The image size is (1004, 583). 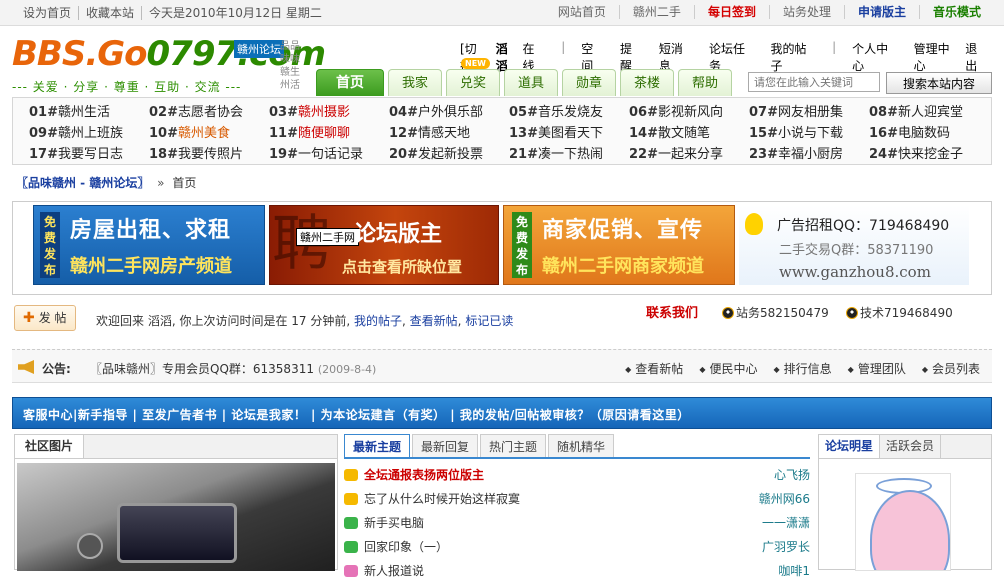 I want to click on tab-medals: 勋章, so click(x=589, y=82).